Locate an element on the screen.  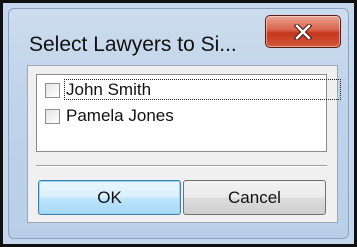
ok-button: OK is located at coordinates (109, 197).